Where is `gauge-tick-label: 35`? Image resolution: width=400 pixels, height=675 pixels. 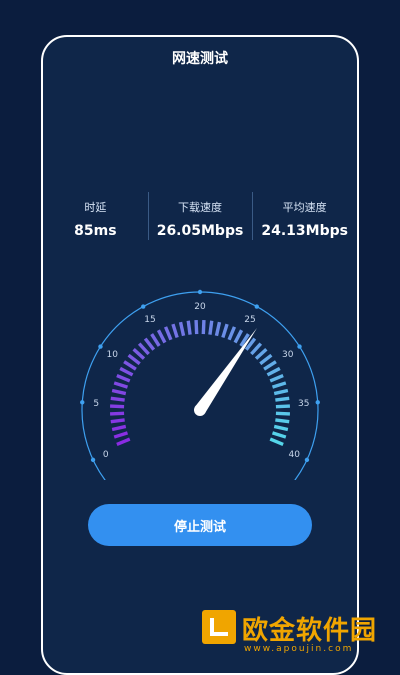 gauge-tick-label: 35 is located at coordinates (303, 404).